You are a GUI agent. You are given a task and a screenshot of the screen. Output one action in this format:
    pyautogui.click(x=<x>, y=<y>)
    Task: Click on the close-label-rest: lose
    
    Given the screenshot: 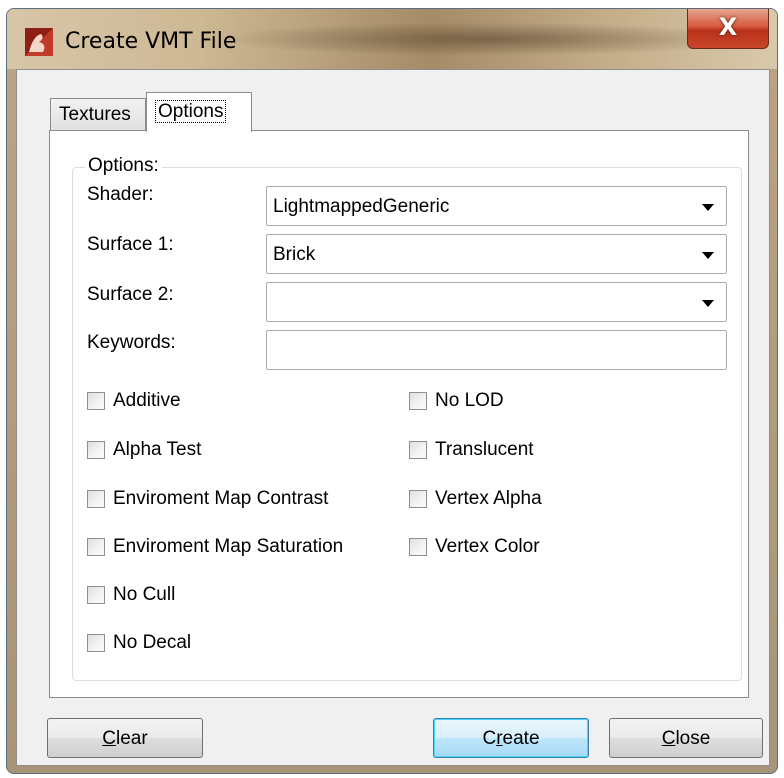 What is the action you would take?
    pyautogui.click(x=693, y=738)
    